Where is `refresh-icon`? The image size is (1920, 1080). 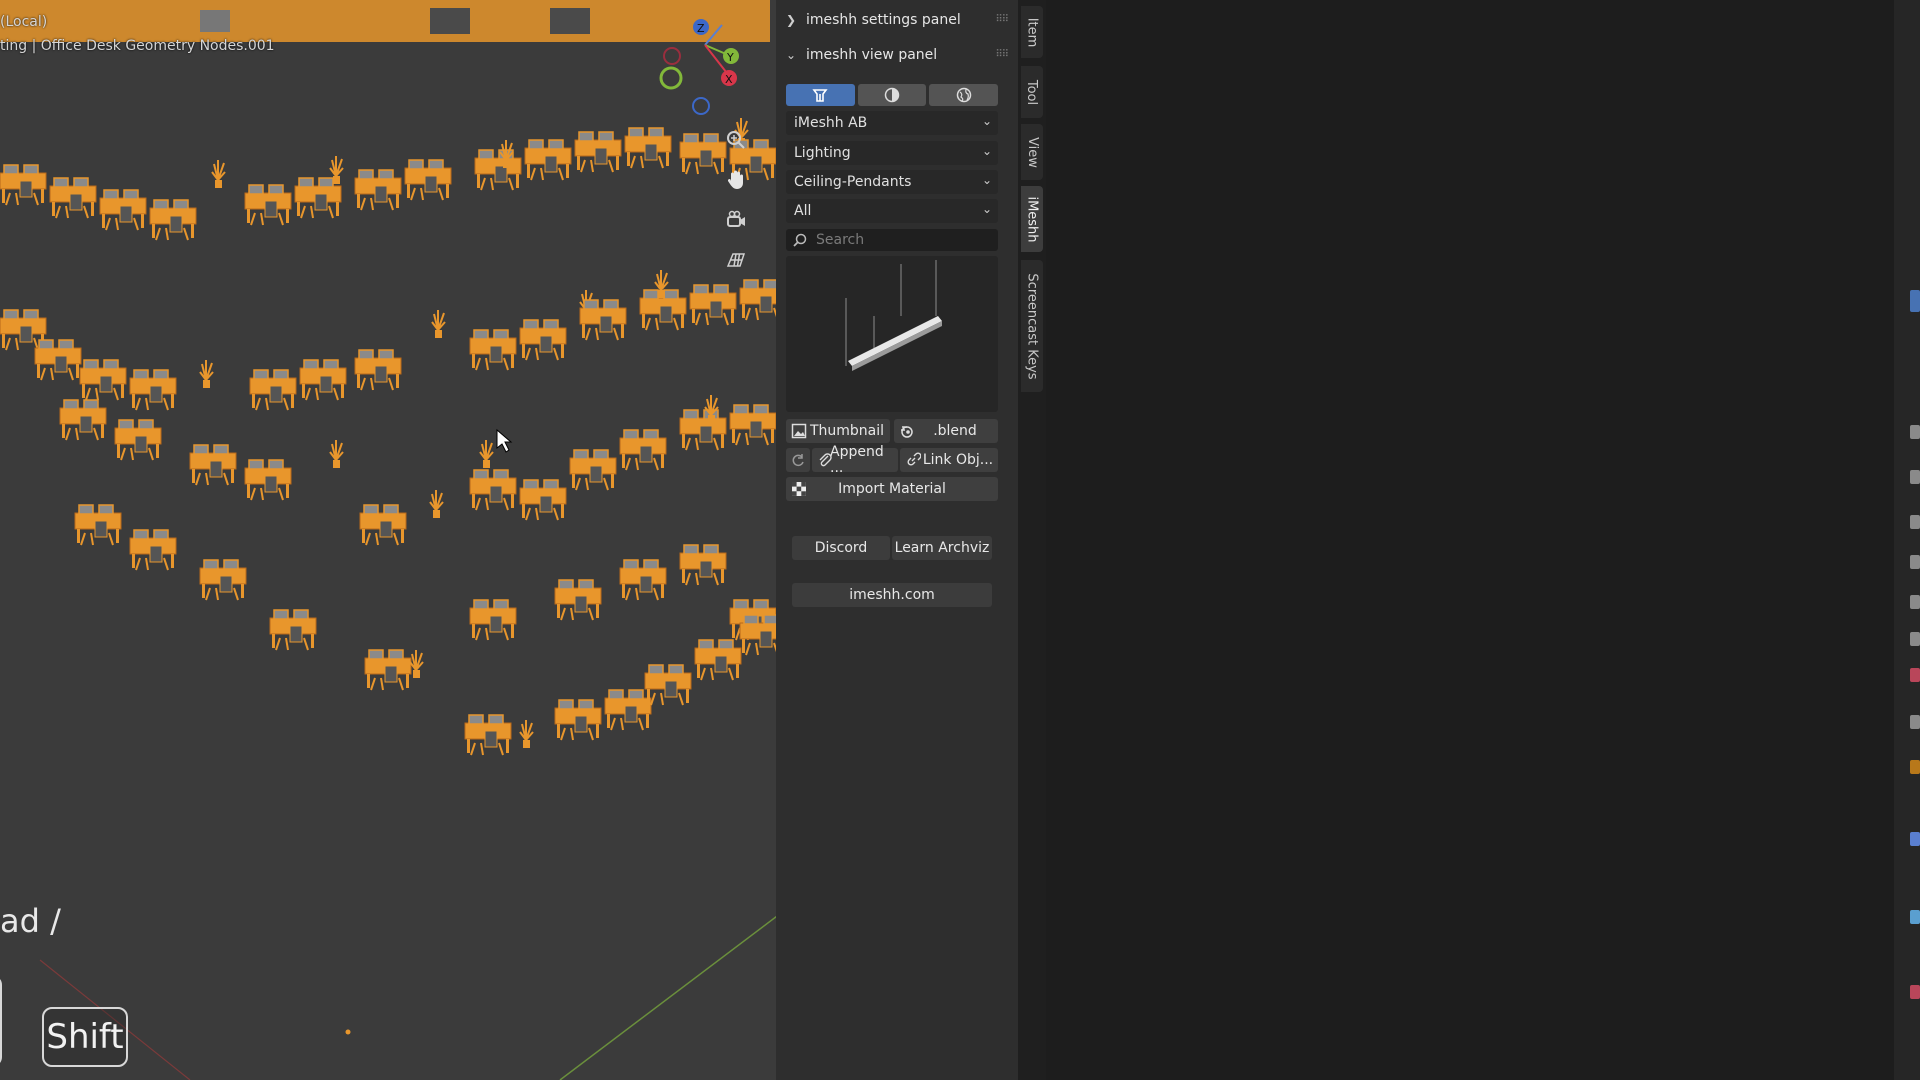 refresh-icon is located at coordinates (798, 460).